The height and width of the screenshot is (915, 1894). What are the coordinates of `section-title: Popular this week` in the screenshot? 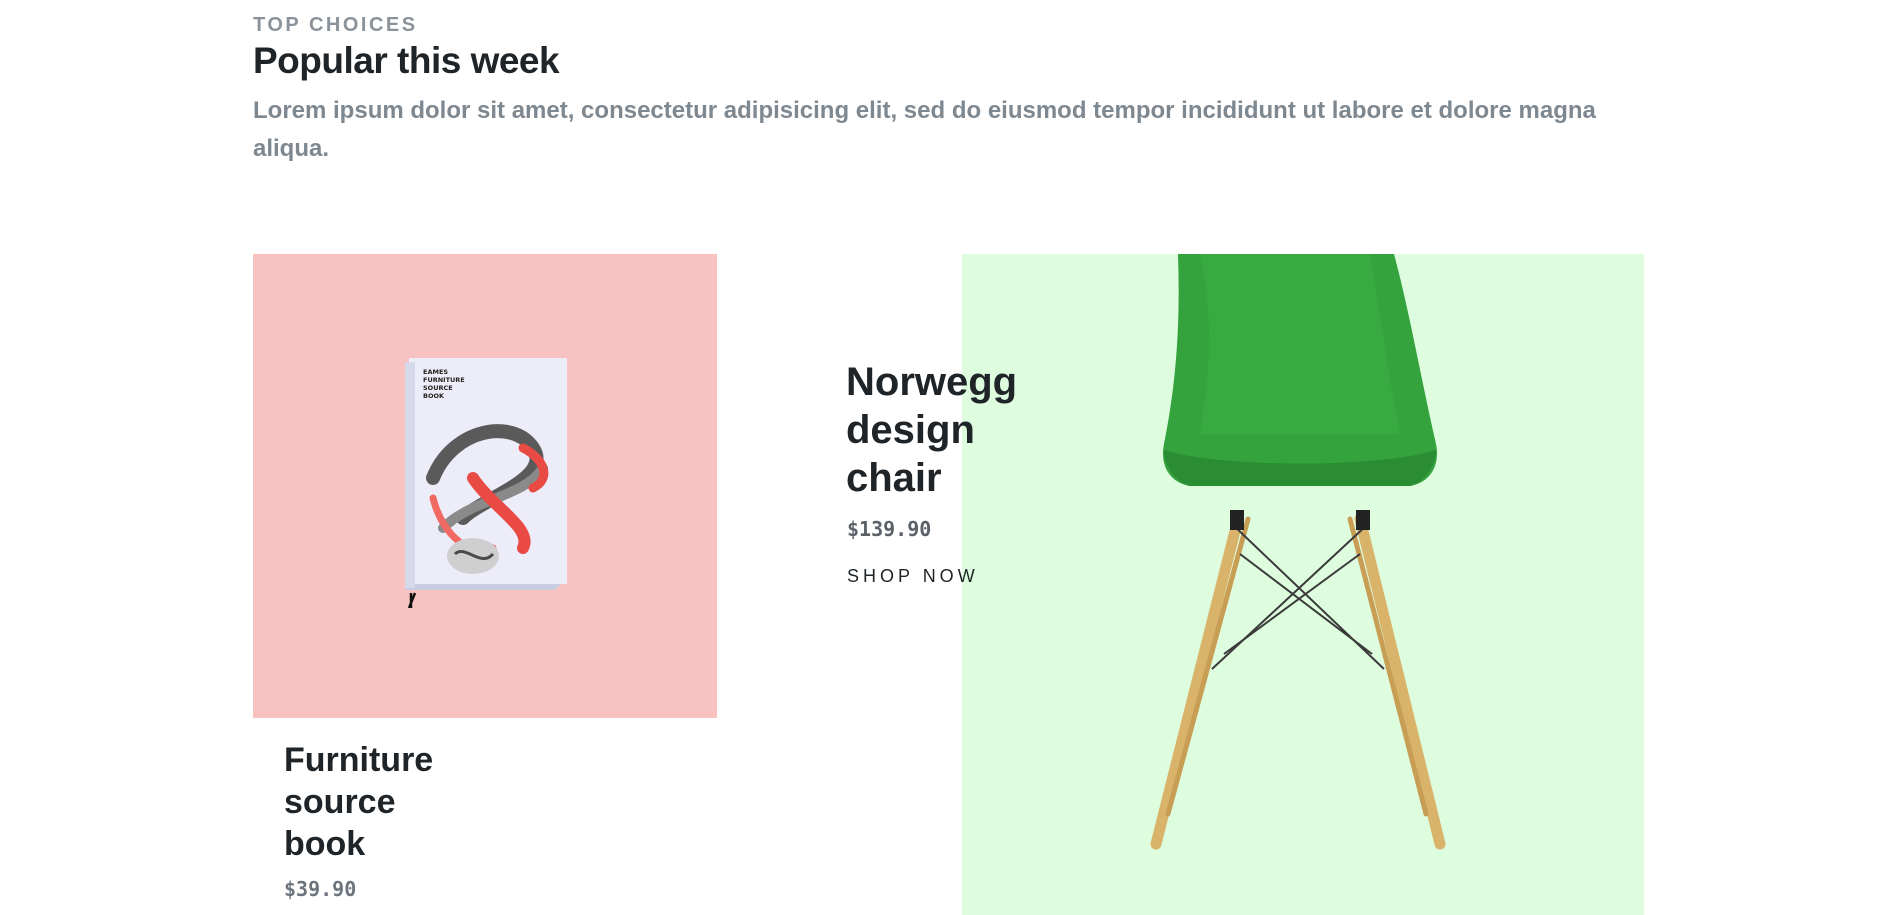 It's located at (406, 60).